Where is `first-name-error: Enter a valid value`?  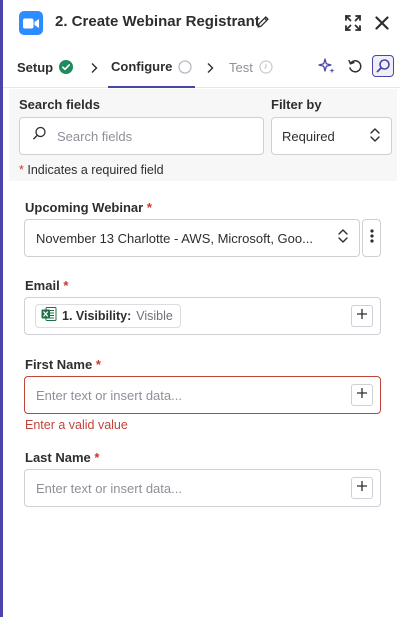 first-name-error: Enter a valid value is located at coordinates (76, 425).